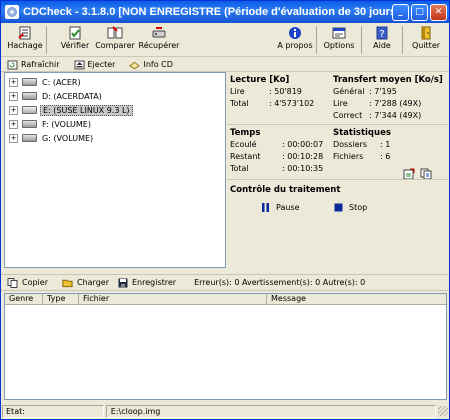 This screenshot has width=450, height=420. I want to click on tree-item-c: + C: (ACER), so click(46, 82).